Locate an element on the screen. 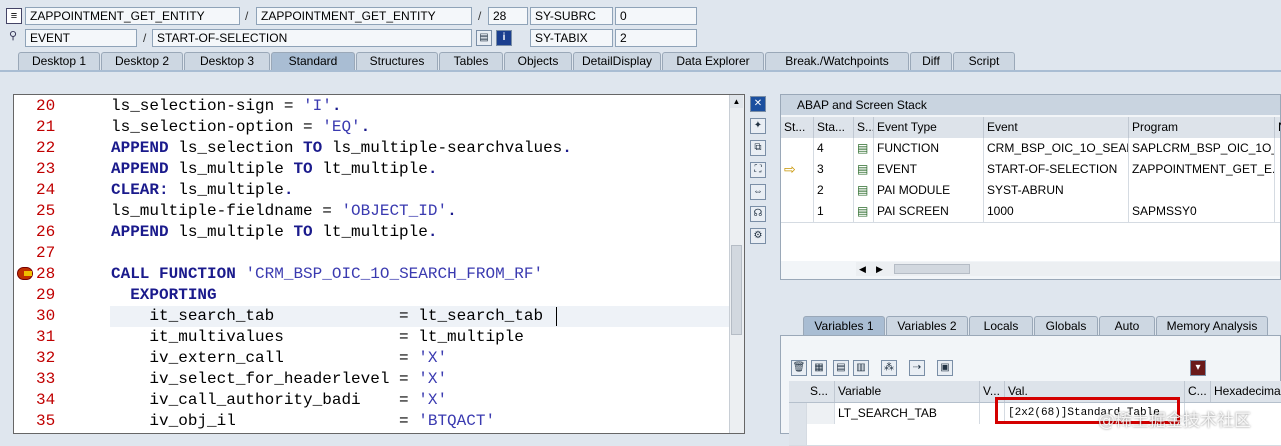  stack-row: 2 ▤ PAI MODULE SYST-ABRUN is located at coordinates (1030, 191).